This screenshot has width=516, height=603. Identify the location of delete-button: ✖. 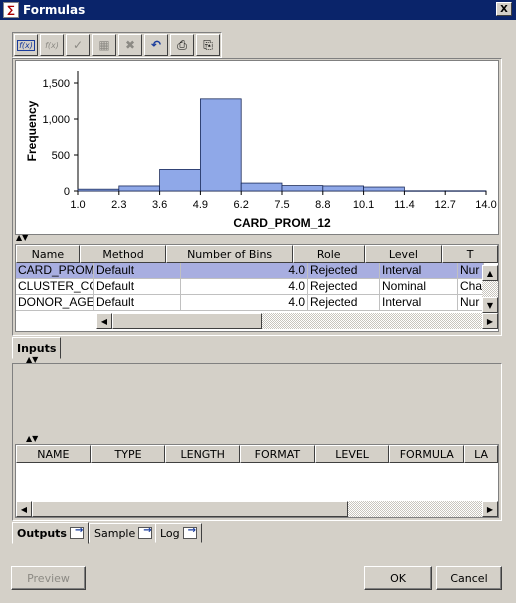
(130, 45).